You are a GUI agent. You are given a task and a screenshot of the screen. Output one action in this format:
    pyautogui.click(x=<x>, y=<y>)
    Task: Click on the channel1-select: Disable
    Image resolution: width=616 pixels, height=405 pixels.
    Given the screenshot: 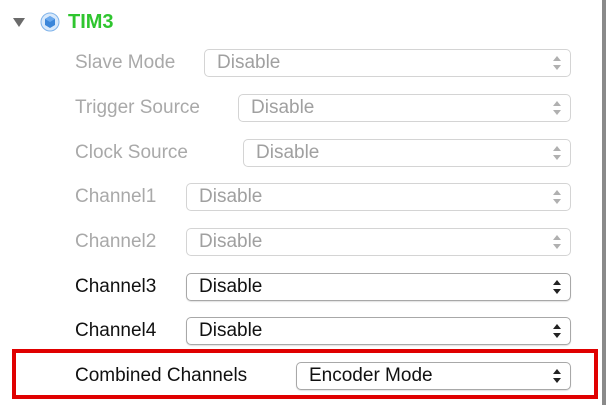 What is the action you would take?
    pyautogui.click(x=378, y=197)
    